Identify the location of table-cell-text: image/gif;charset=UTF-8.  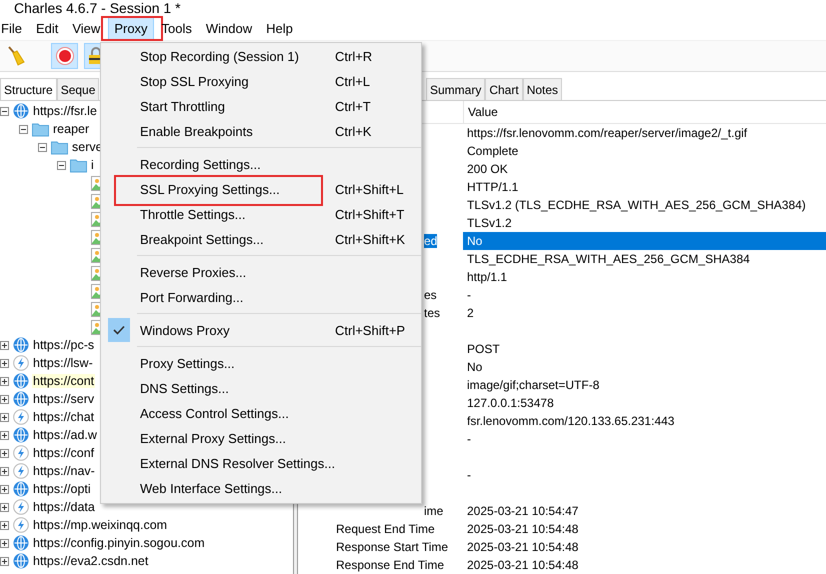
(533, 385).